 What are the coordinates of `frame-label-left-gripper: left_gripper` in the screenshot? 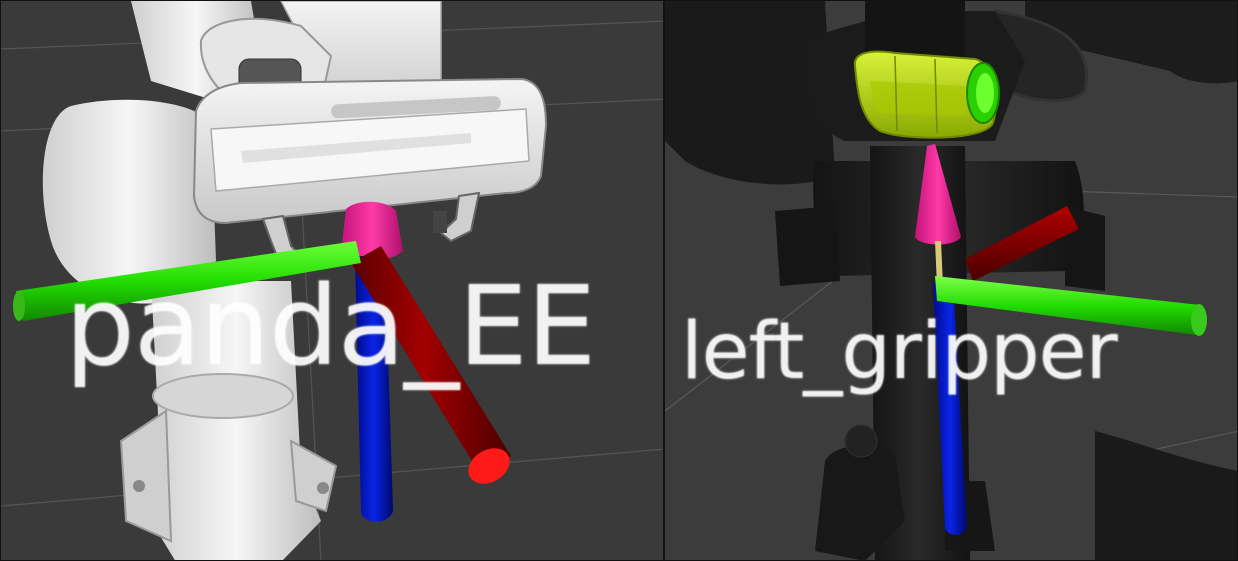 It's located at (899, 352).